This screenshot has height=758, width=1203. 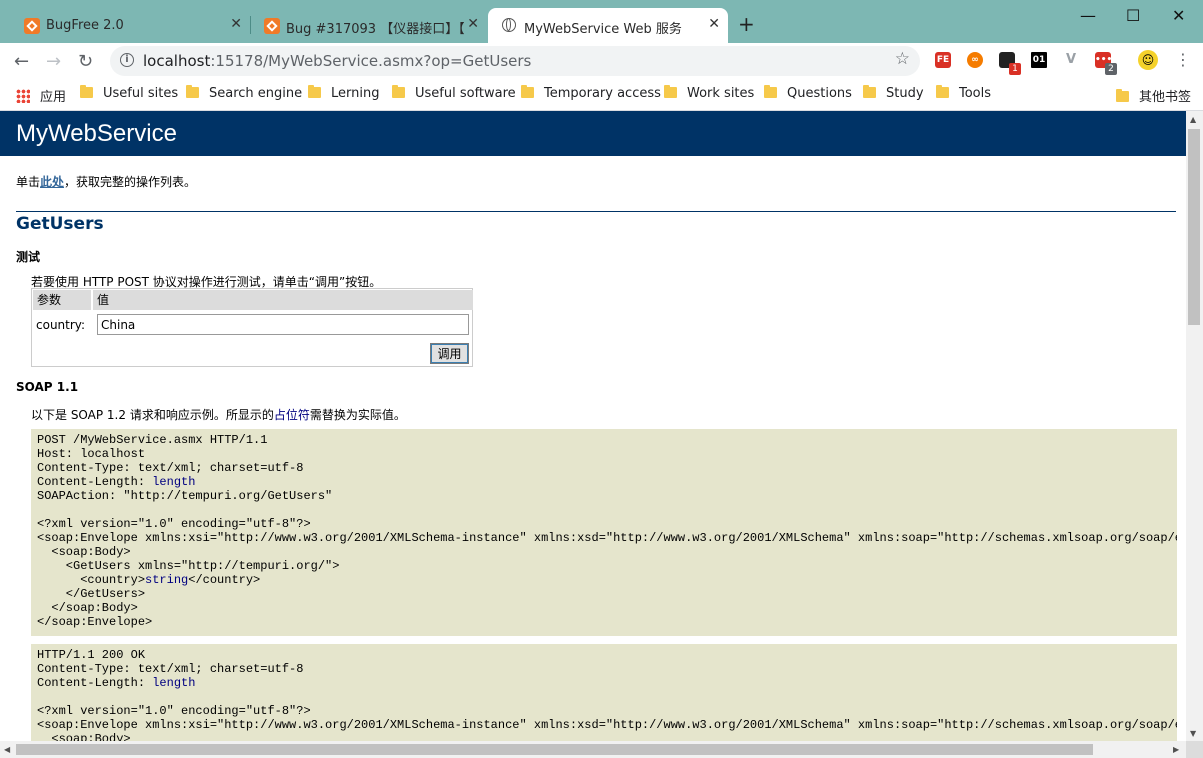 I want to click on scroll-left-icon: ◀, so click(x=7, y=749).